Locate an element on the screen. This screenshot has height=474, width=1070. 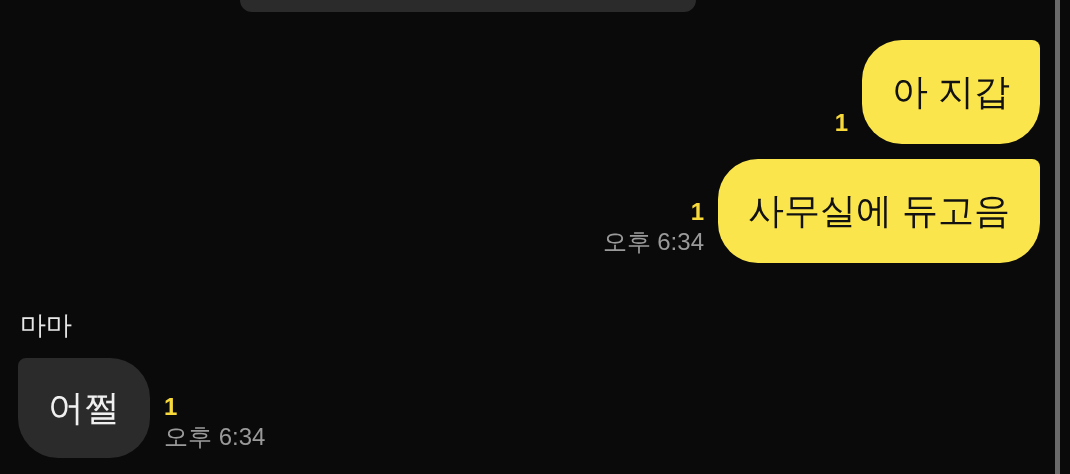
message-bubble: 사무실에 듀고음 is located at coordinates (879, 211).